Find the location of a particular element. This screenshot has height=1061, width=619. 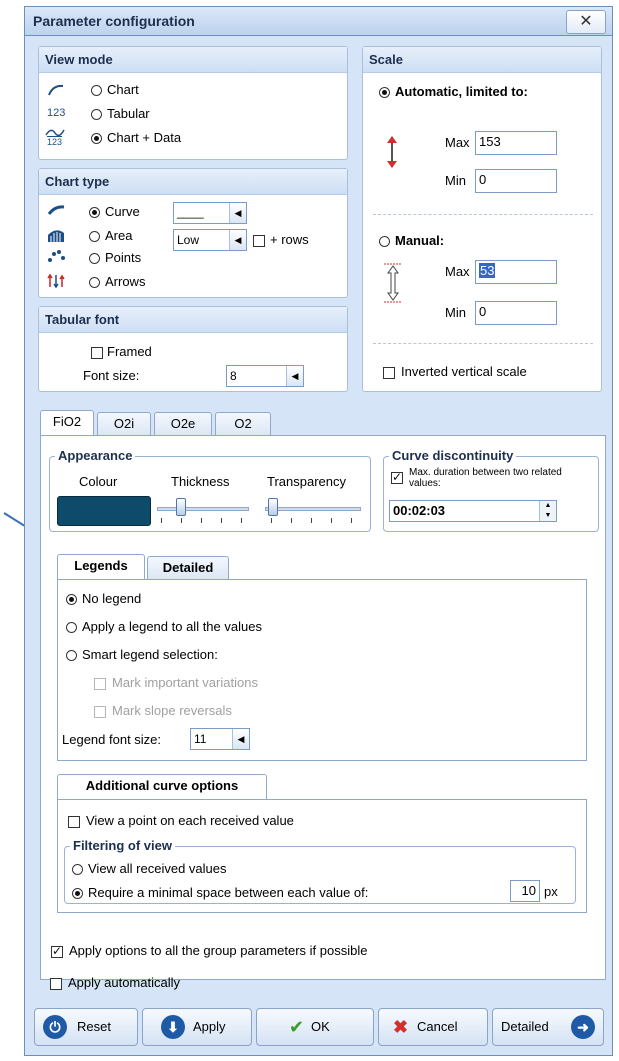

smart-legend-label: Smart legend selection: is located at coordinates (150, 654).